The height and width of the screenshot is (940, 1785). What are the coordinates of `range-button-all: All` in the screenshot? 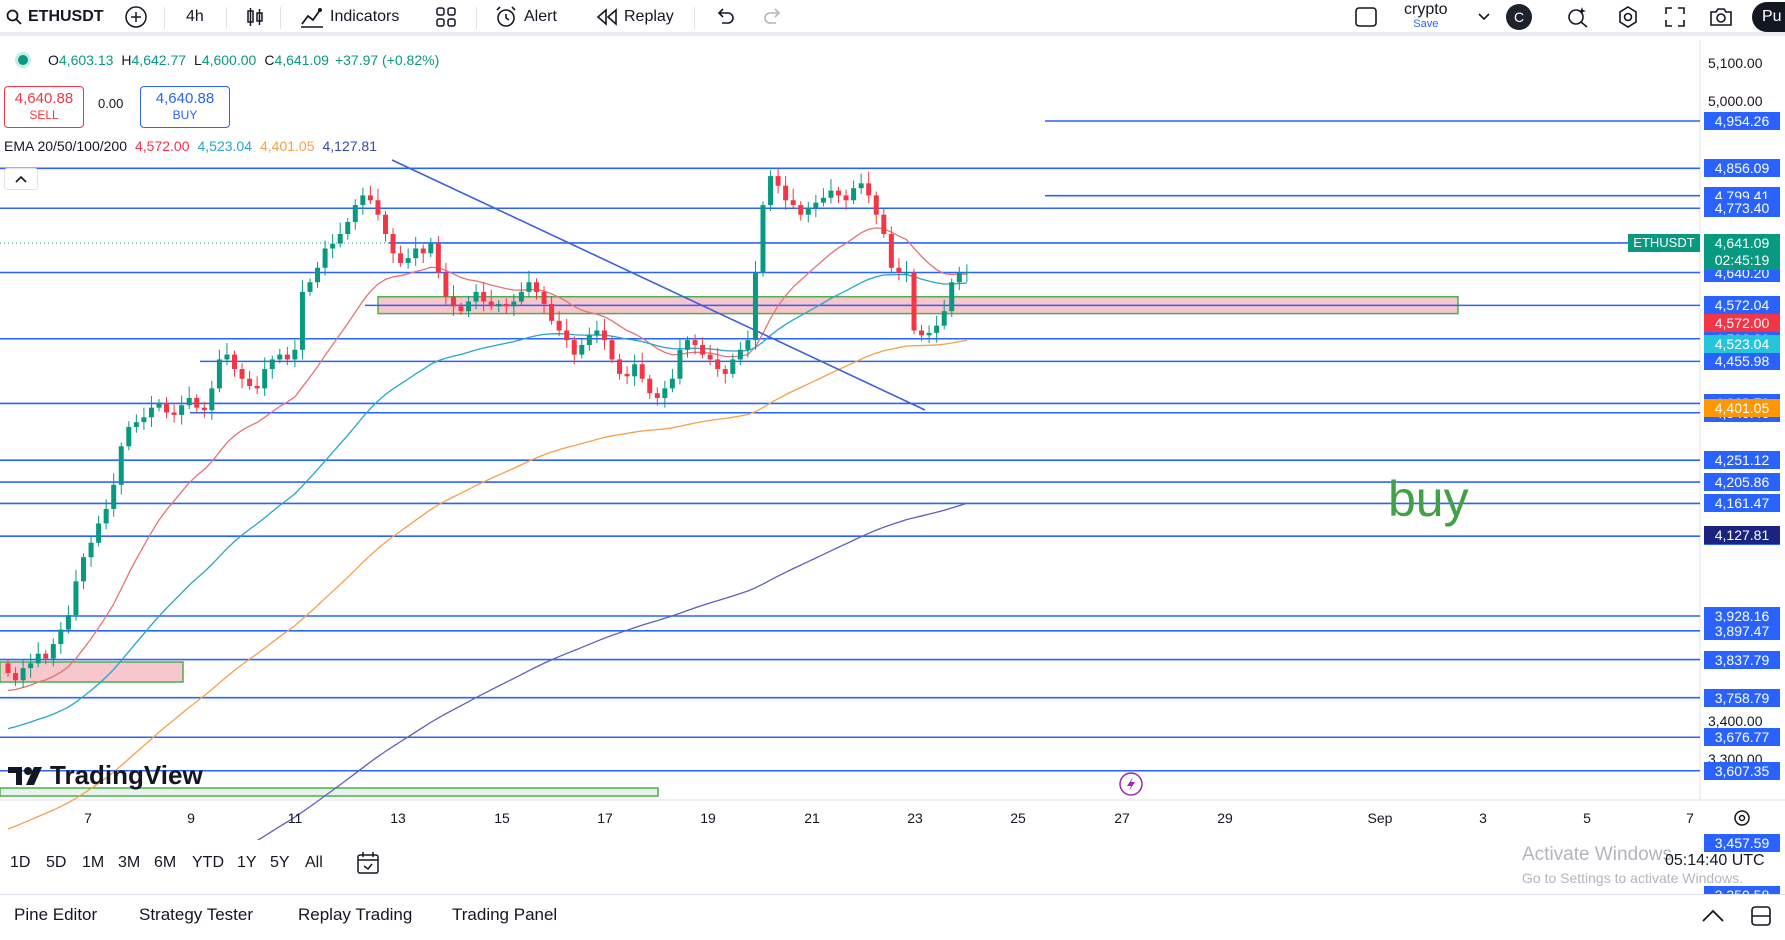 It's located at (314, 863).